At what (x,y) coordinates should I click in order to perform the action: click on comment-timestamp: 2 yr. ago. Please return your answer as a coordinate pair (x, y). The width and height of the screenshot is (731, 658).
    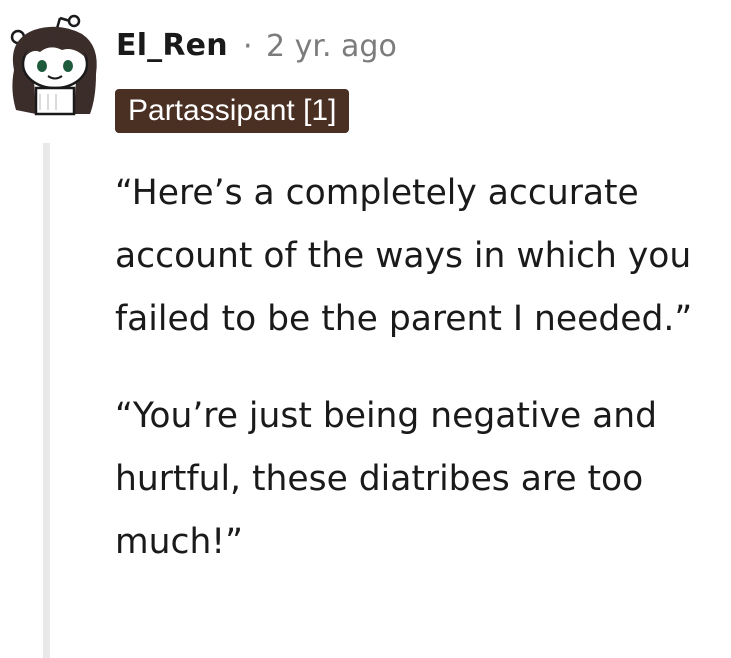
    Looking at the image, I should click on (331, 46).